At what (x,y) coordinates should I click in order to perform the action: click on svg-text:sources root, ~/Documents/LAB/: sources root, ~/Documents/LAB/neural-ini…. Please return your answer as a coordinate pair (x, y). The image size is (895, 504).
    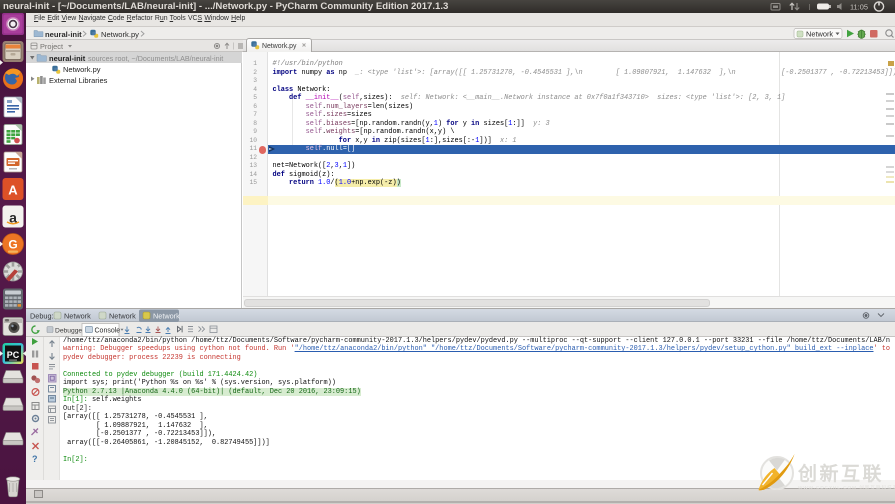
    Looking at the image, I should click on (155, 58).